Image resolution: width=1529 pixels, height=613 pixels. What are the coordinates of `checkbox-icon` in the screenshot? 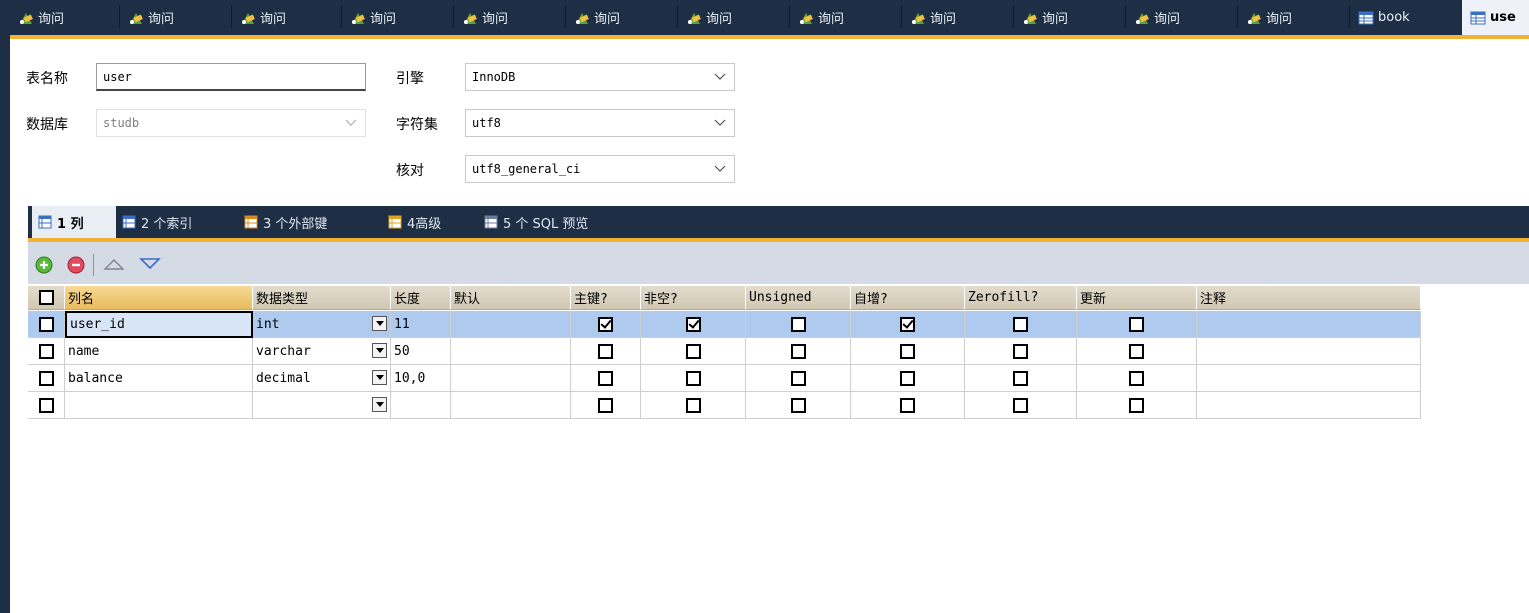 It's located at (907, 405).